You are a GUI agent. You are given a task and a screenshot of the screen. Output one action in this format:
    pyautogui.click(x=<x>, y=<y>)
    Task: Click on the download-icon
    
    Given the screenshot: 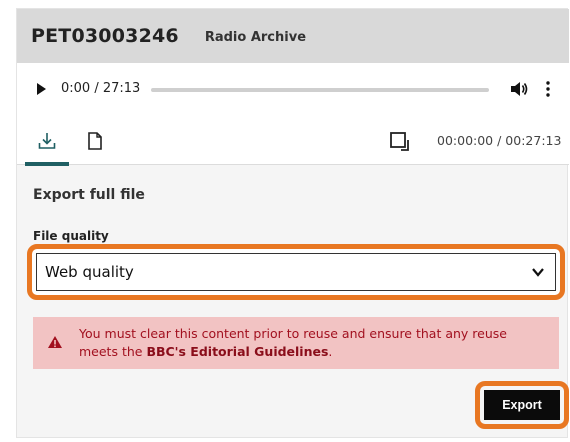 What is the action you would take?
    pyautogui.click(x=47, y=141)
    